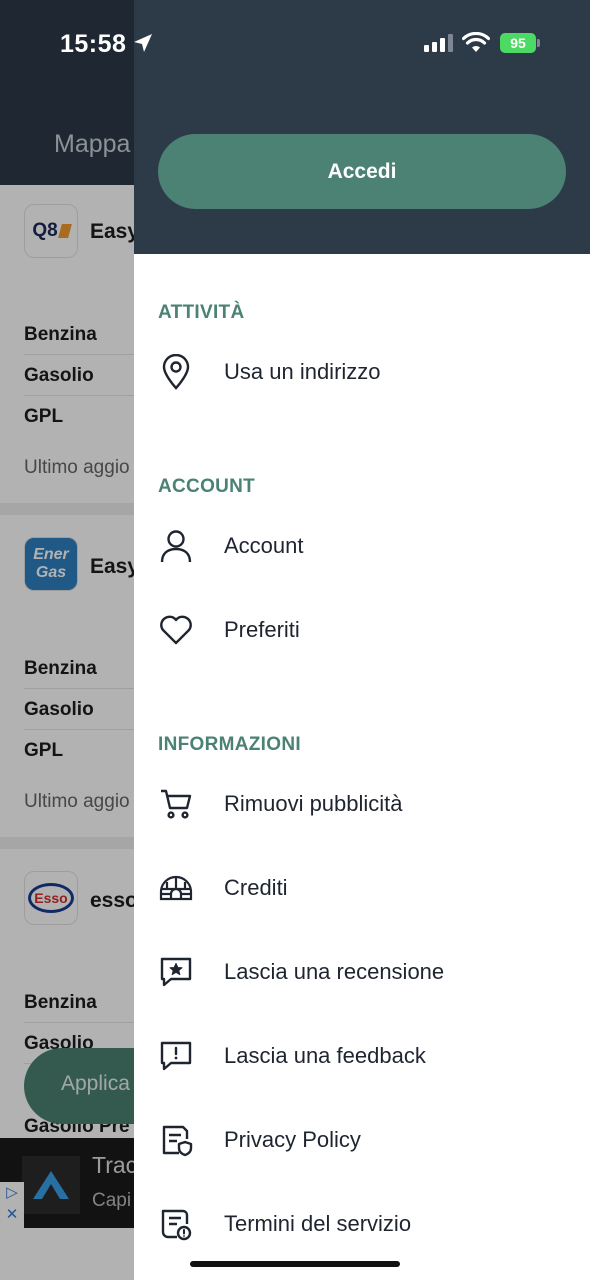 The width and height of the screenshot is (590, 1280). What do you see at coordinates (325, 1055) in the screenshot?
I see `menu-label: Lascia una feedback` at bounding box center [325, 1055].